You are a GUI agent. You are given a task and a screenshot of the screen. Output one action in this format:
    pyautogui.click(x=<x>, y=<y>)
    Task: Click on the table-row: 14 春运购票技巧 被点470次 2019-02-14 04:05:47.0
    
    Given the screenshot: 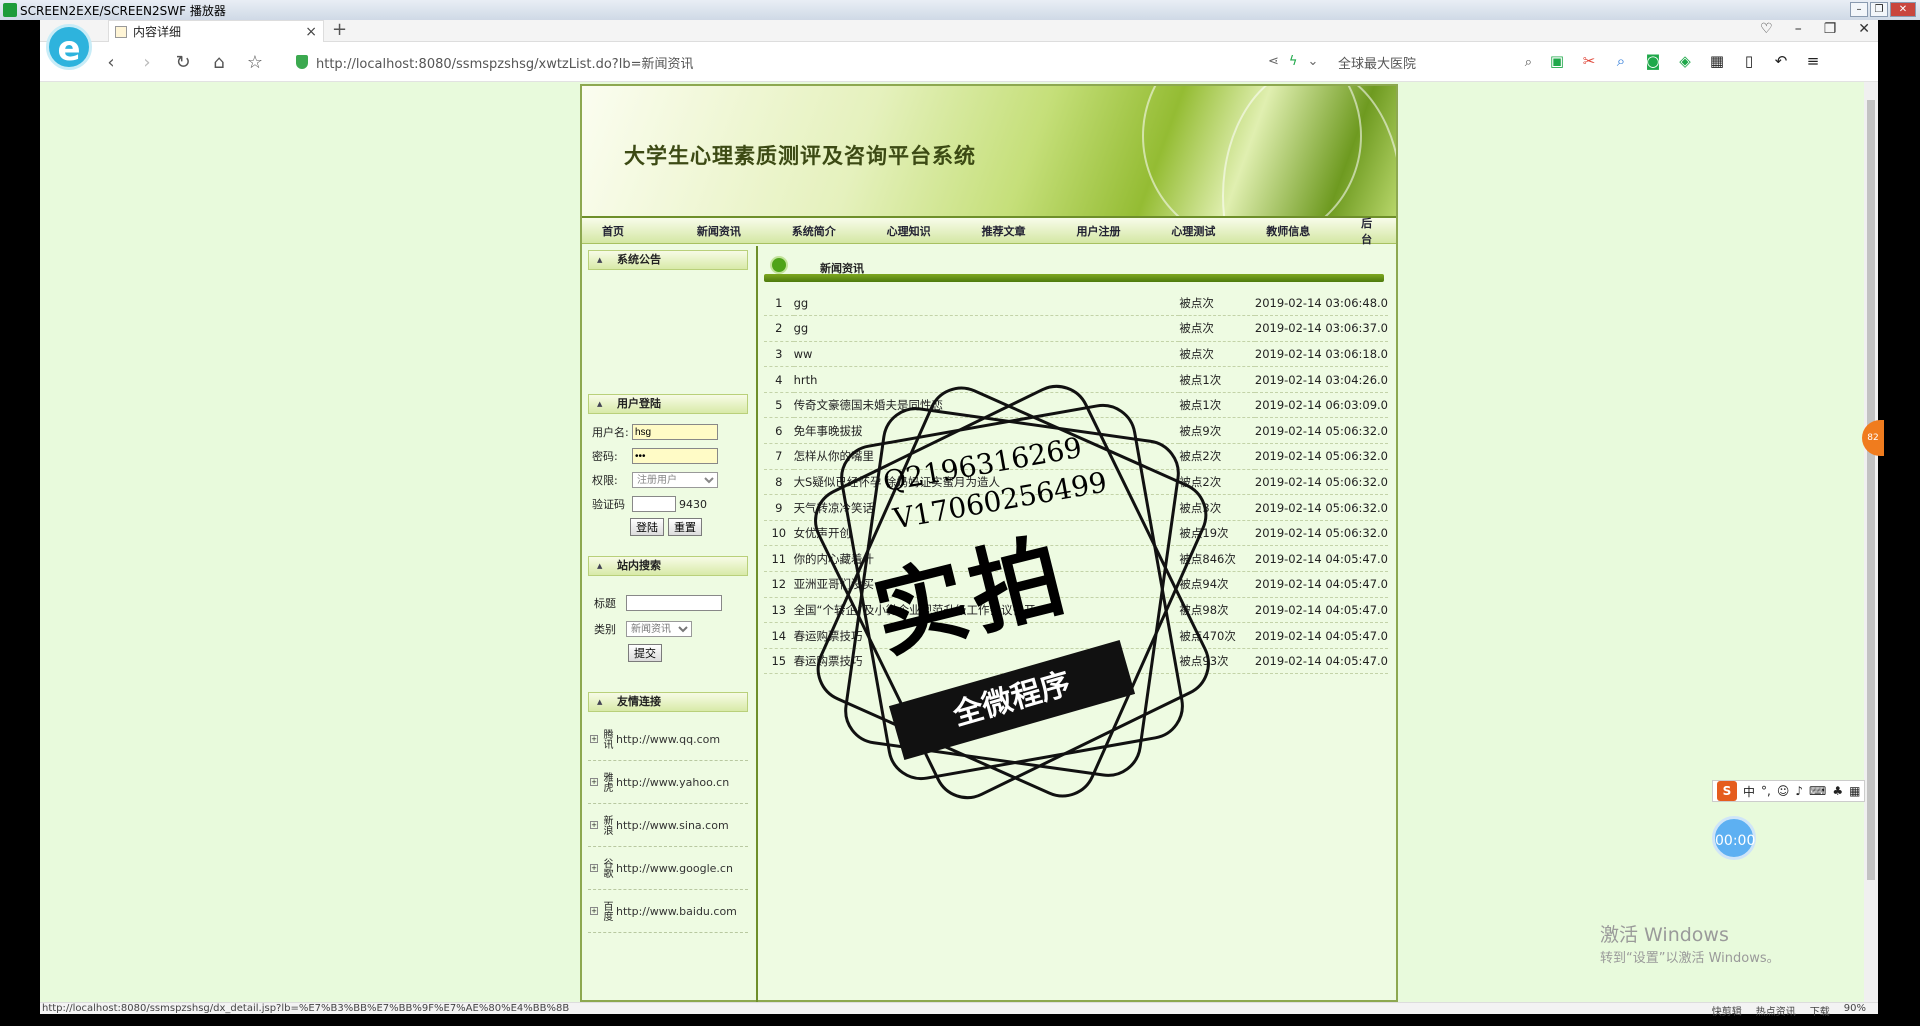 What is the action you would take?
    pyautogui.click(x=1076, y=635)
    